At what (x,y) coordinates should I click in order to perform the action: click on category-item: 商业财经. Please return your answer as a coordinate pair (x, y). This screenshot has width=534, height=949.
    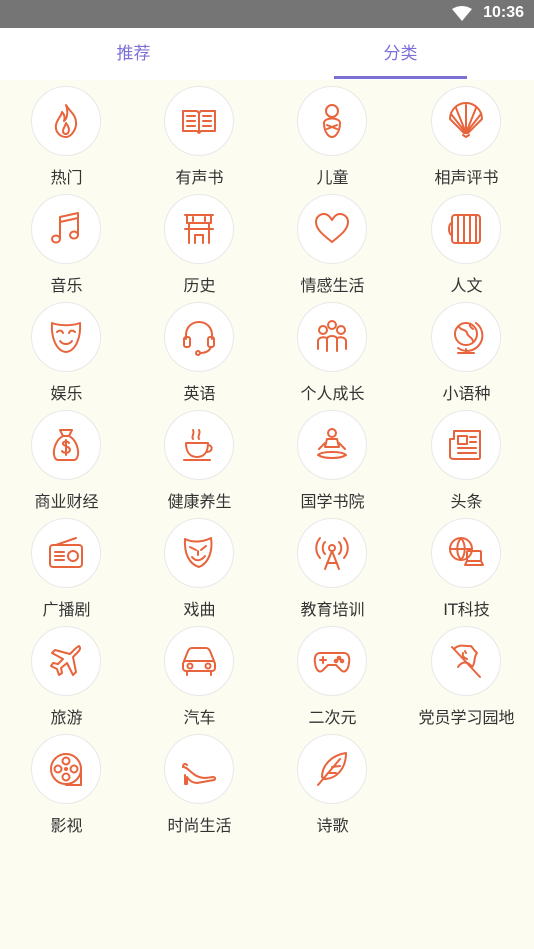
    Looking at the image, I should click on (66, 458).